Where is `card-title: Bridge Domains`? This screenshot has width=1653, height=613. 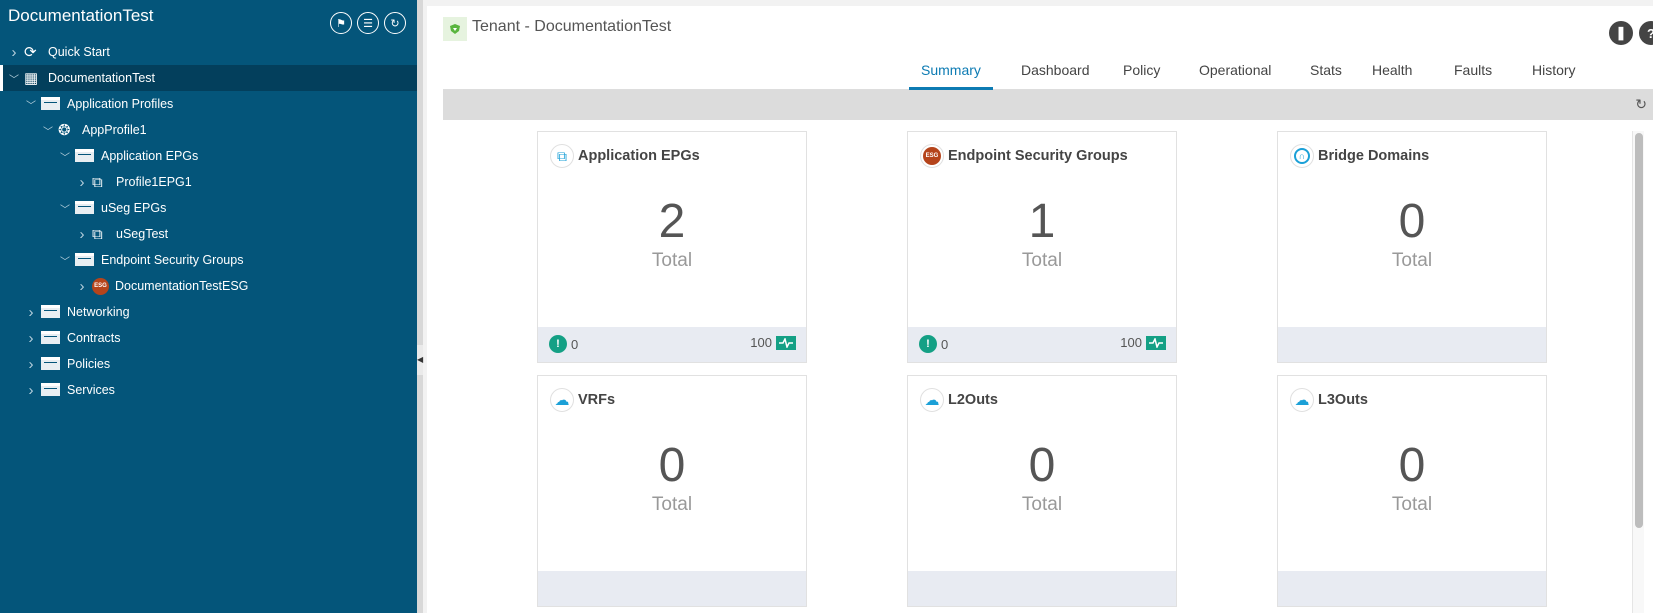
card-title: Bridge Domains is located at coordinates (1374, 156).